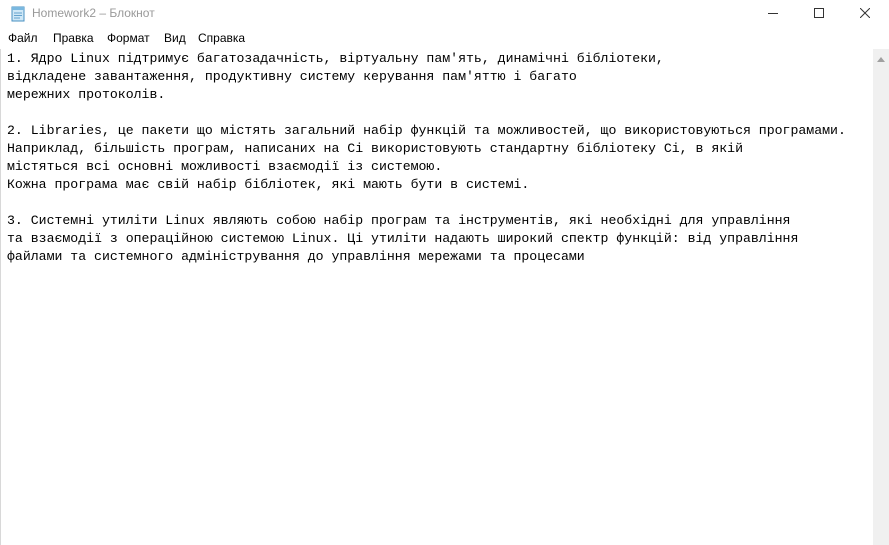  Describe the element at coordinates (881, 297) in the screenshot. I see `vertical-scrollbar` at that location.